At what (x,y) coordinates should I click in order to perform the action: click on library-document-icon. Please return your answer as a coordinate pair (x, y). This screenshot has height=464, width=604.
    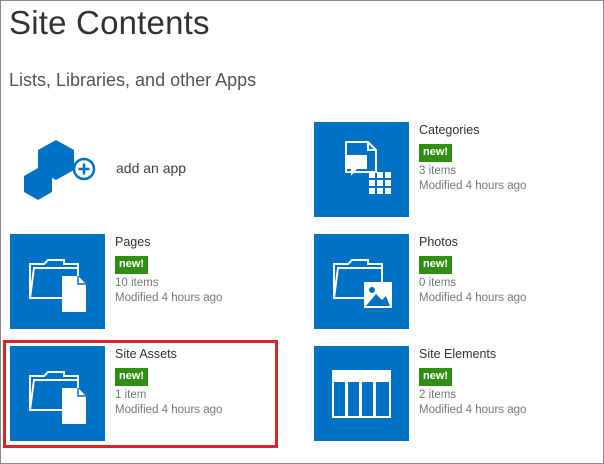
    Looking at the image, I should click on (57, 281).